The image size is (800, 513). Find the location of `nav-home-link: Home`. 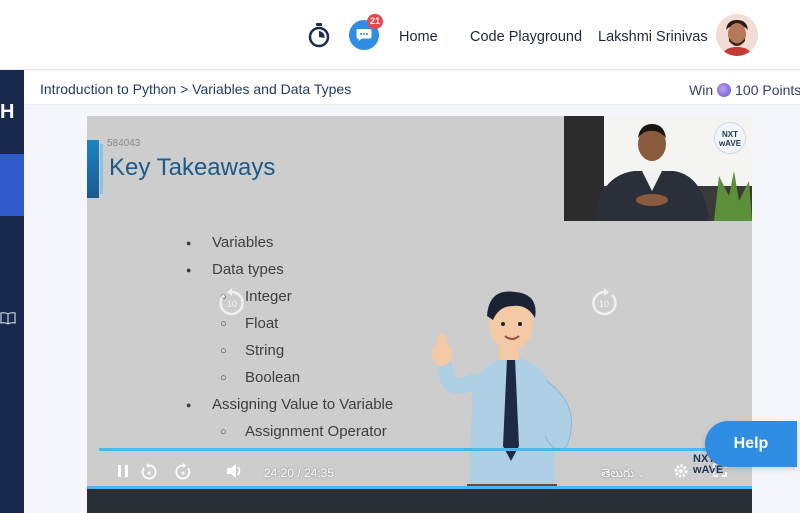

nav-home-link: Home is located at coordinates (418, 37).